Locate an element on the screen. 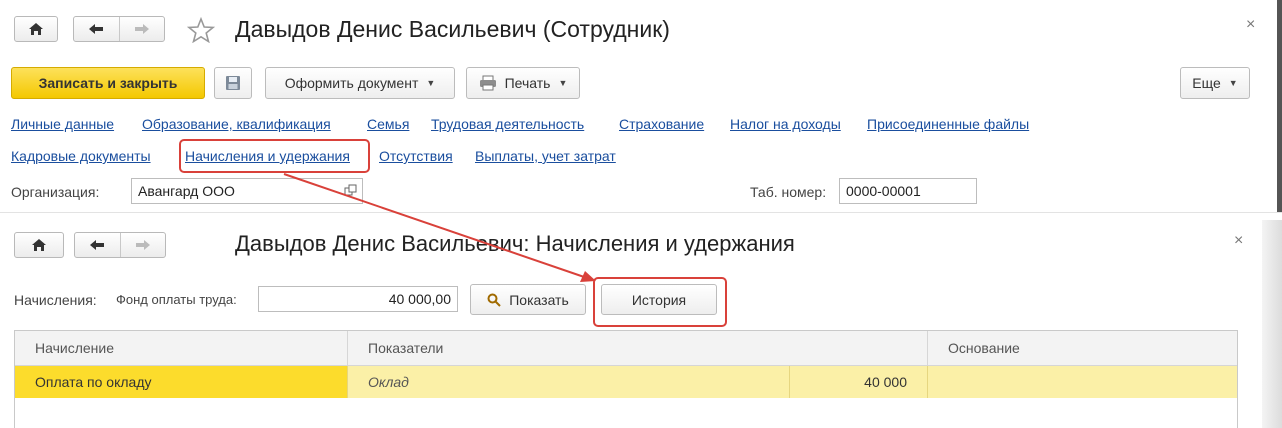  annotation-arrow is located at coordinates (439, 227).